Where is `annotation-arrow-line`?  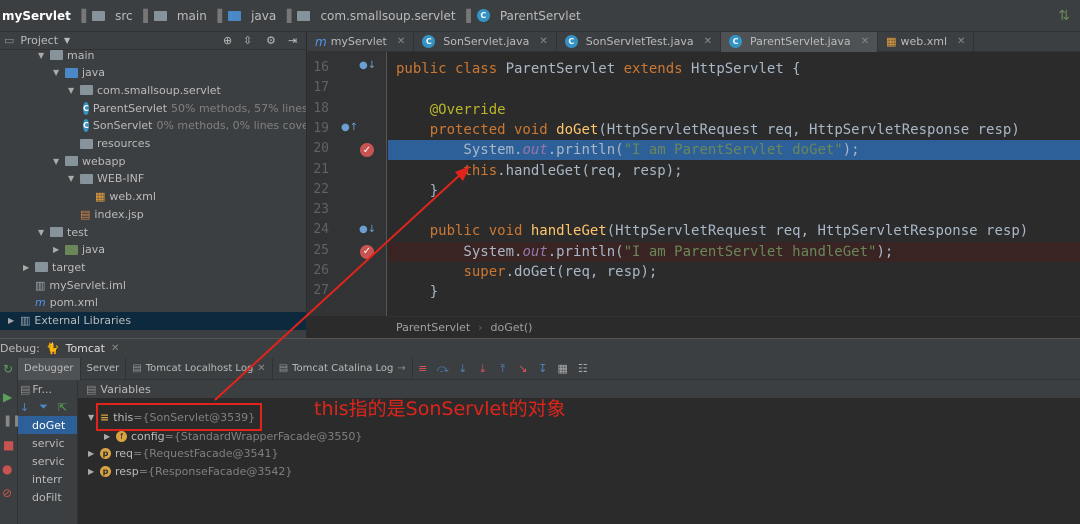
annotation-arrow-line is located at coordinates (338, 286).